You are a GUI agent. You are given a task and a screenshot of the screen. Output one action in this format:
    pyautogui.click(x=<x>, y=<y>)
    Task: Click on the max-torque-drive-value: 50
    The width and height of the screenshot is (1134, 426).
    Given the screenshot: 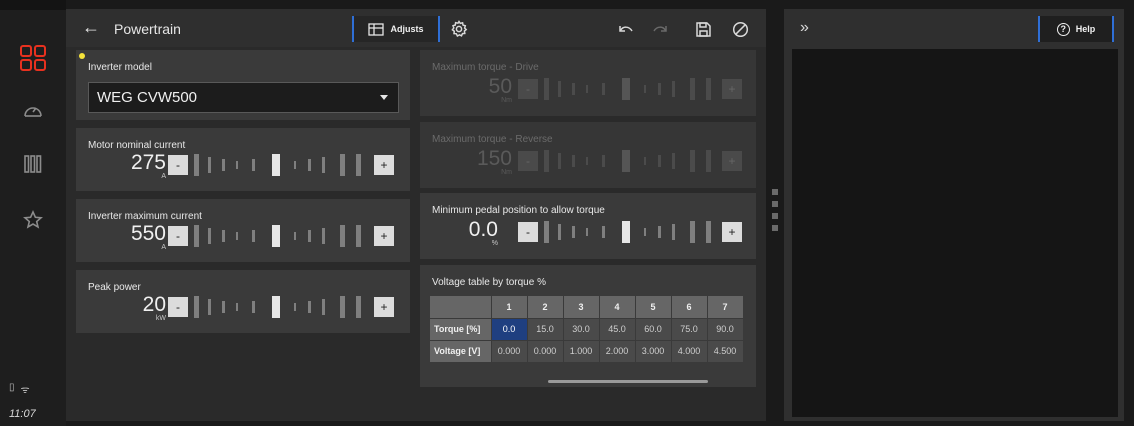 What is the action you would take?
    pyautogui.click(x=500, y=86)
    